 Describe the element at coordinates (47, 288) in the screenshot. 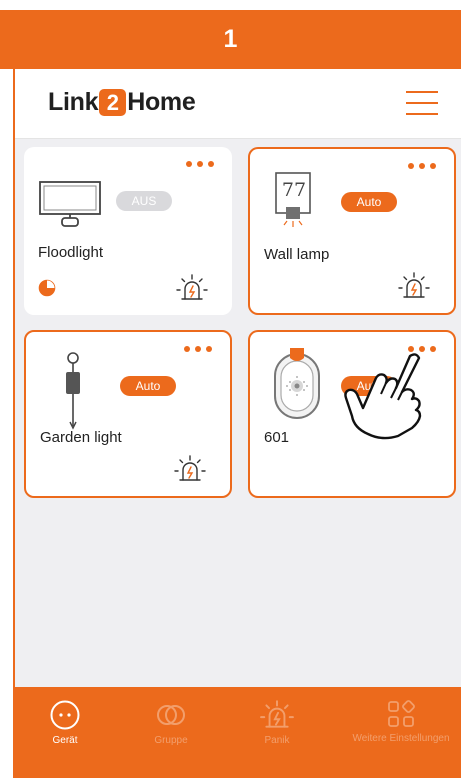

I see `timer-icon` at that location.